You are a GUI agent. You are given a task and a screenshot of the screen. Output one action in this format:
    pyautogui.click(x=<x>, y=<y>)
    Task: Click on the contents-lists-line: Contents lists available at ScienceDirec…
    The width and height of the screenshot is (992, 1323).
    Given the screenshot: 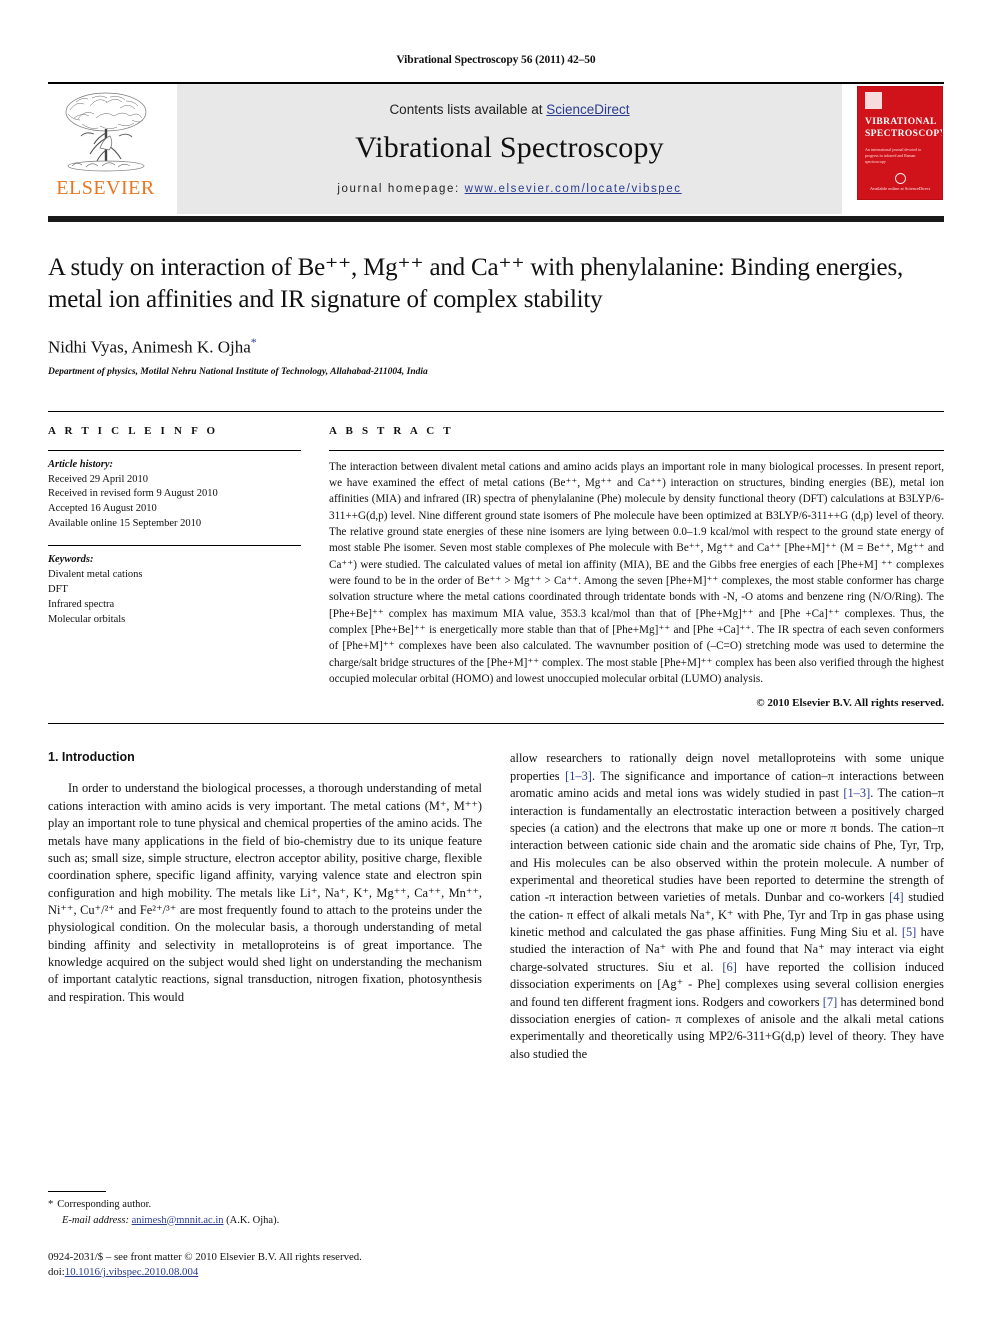 What is the action you would take?
    pyautogui.click(x=509, y=109)
    